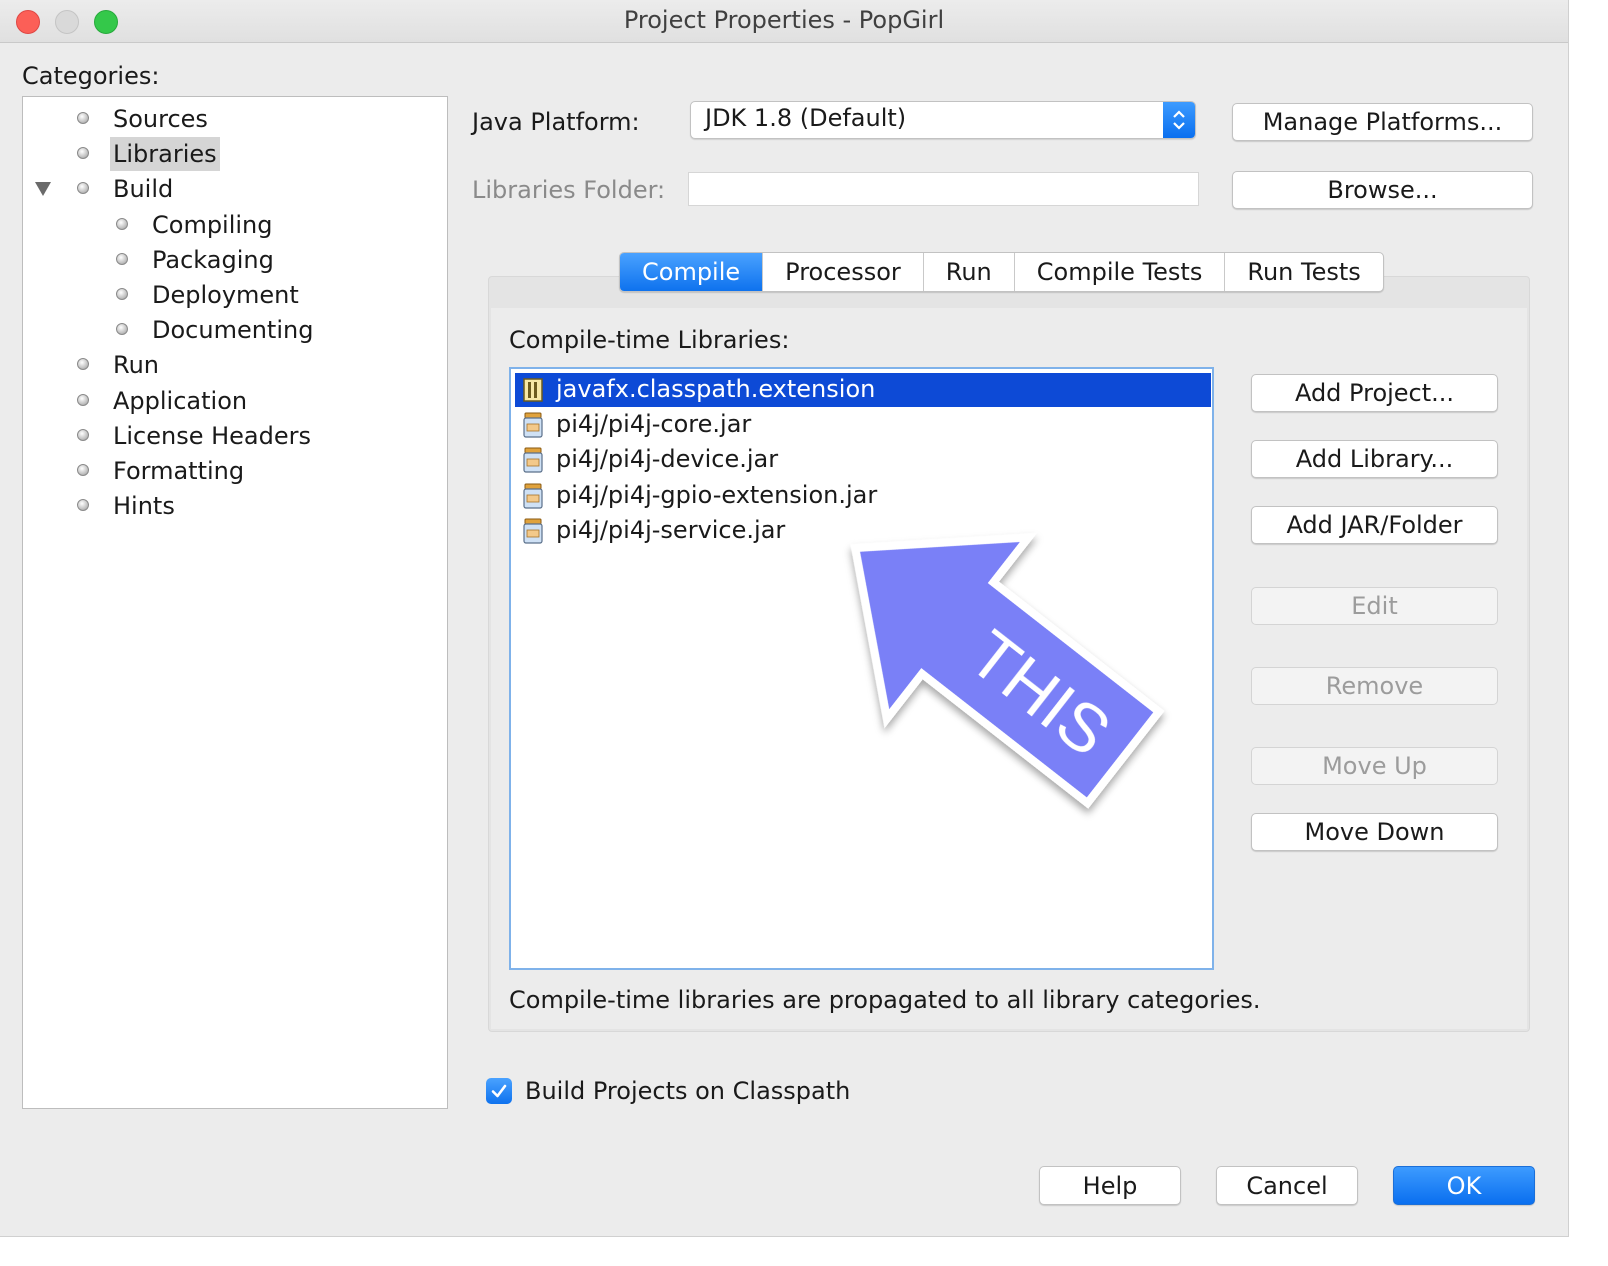  What do you see at coordinates (91, 76) in the screenshot?
I see `categories-label: Categories:` at bounding box center [91, 76].